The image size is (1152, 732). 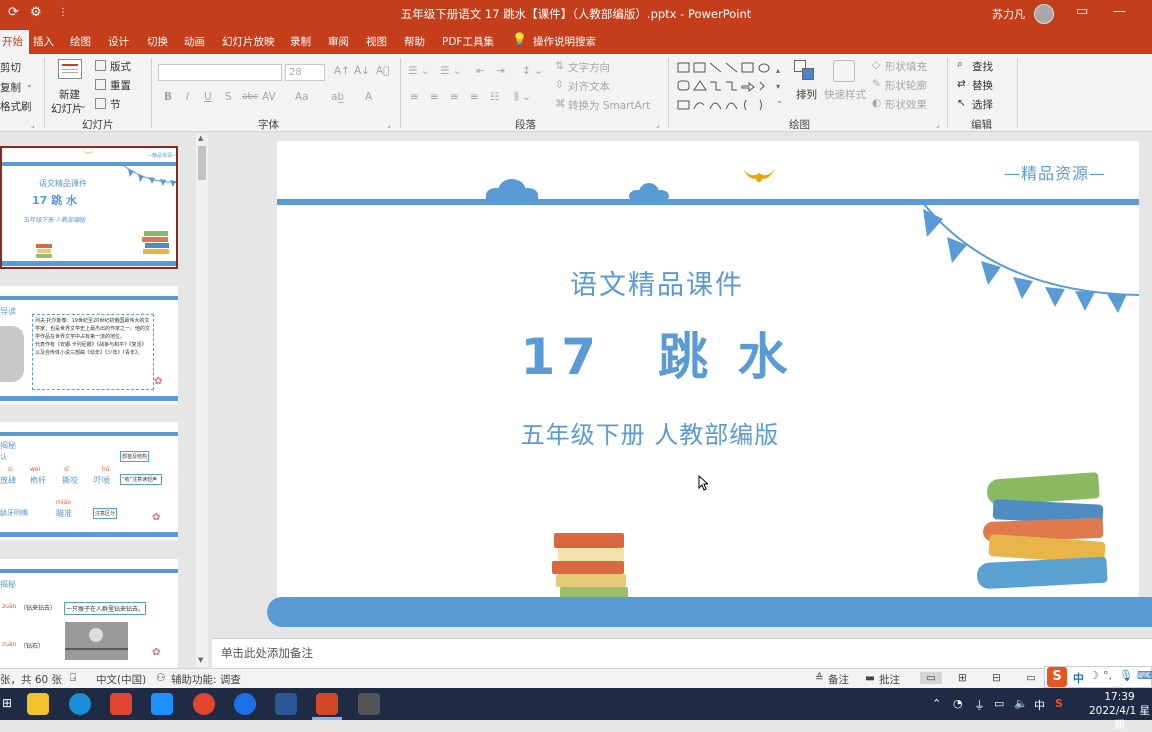 What do you see at coordinates (589, 67) in the screenshot?
I see `text-direction-button: 文字方向` at bounding box center [589, 67].